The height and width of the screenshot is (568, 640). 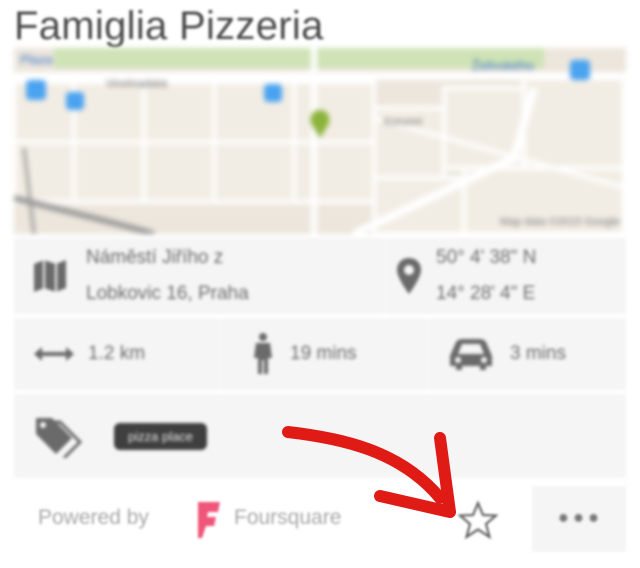 I want to click on map-label-street-1: Vinohradská, so click(x=136, y=84).